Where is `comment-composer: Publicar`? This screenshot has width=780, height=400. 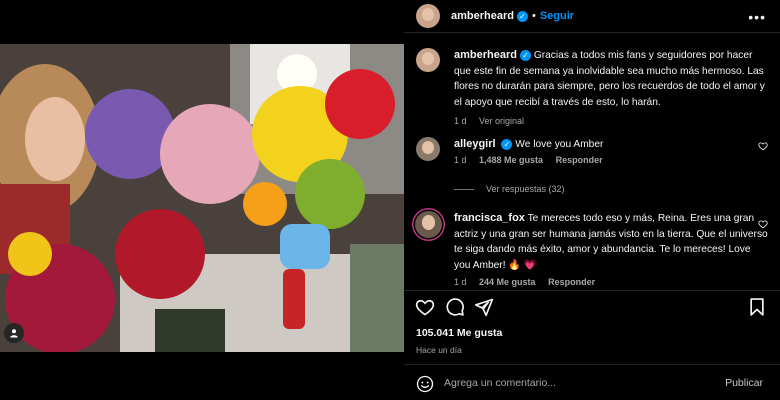
comment-composer: Publicar is located at coordinates (592, 382).